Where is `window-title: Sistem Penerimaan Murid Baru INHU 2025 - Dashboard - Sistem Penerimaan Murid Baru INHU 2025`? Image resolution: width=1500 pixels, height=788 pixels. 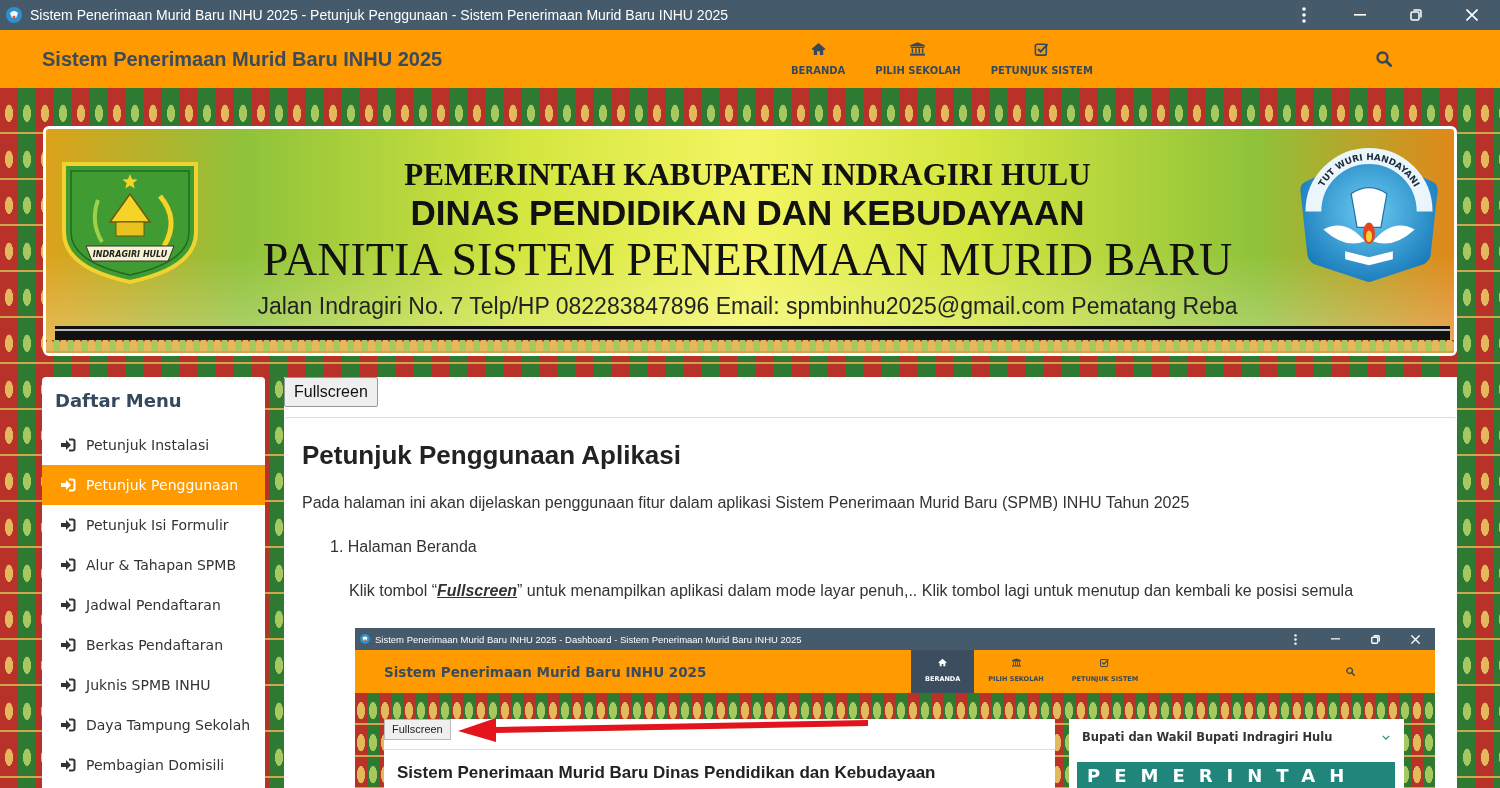 window-title: Sistem Penerimaan Murid Baru INHU 2025 - Dashboard - Sistem Penerimaan Murid Baru INHU 2025 is located at coordinates (589, 639).